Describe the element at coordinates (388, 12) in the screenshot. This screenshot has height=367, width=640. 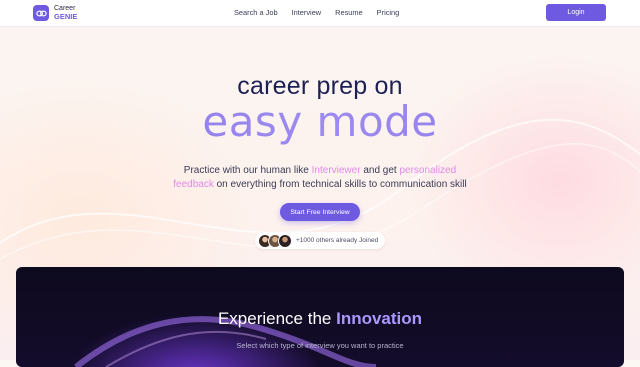
I see `nav-pricing: Pricing` at that location.